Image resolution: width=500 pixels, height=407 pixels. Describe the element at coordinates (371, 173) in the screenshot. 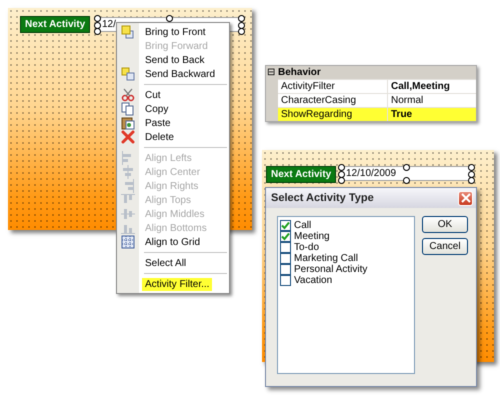

I see `field-value: 12/10/2009` at that location.